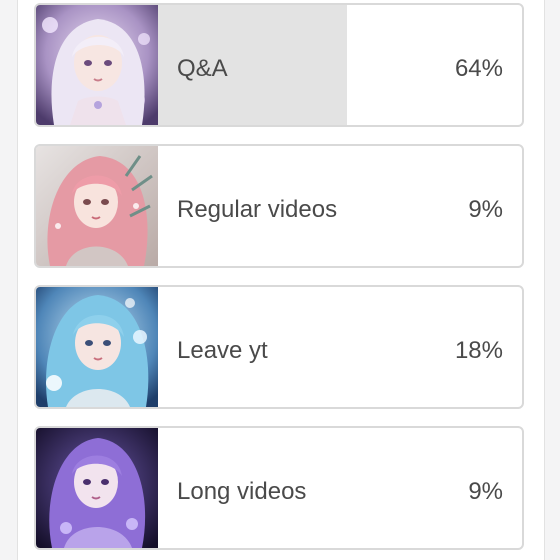 The height and width of the screenshot is (560, 560). Describe the element at coordinates (242, 491) in the screenshot. I see `option-label: Long videos` at that location.